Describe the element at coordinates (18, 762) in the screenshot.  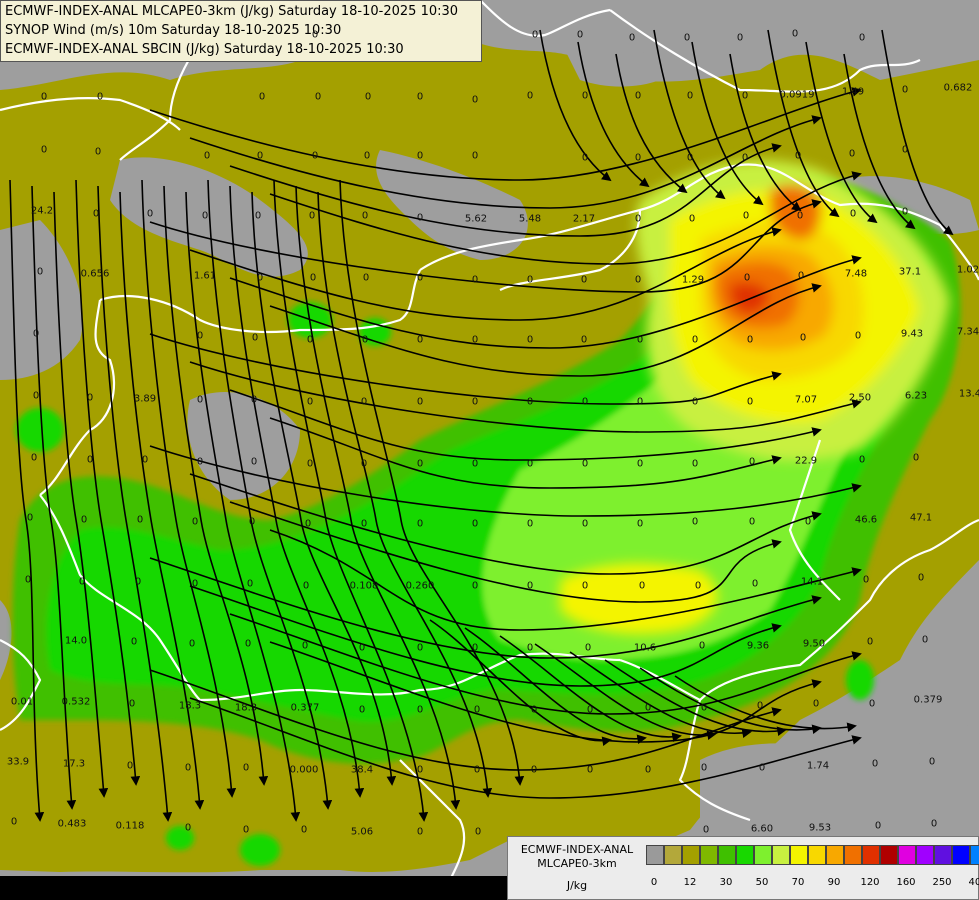
I see `grid-value-label: 33.9` at that location.